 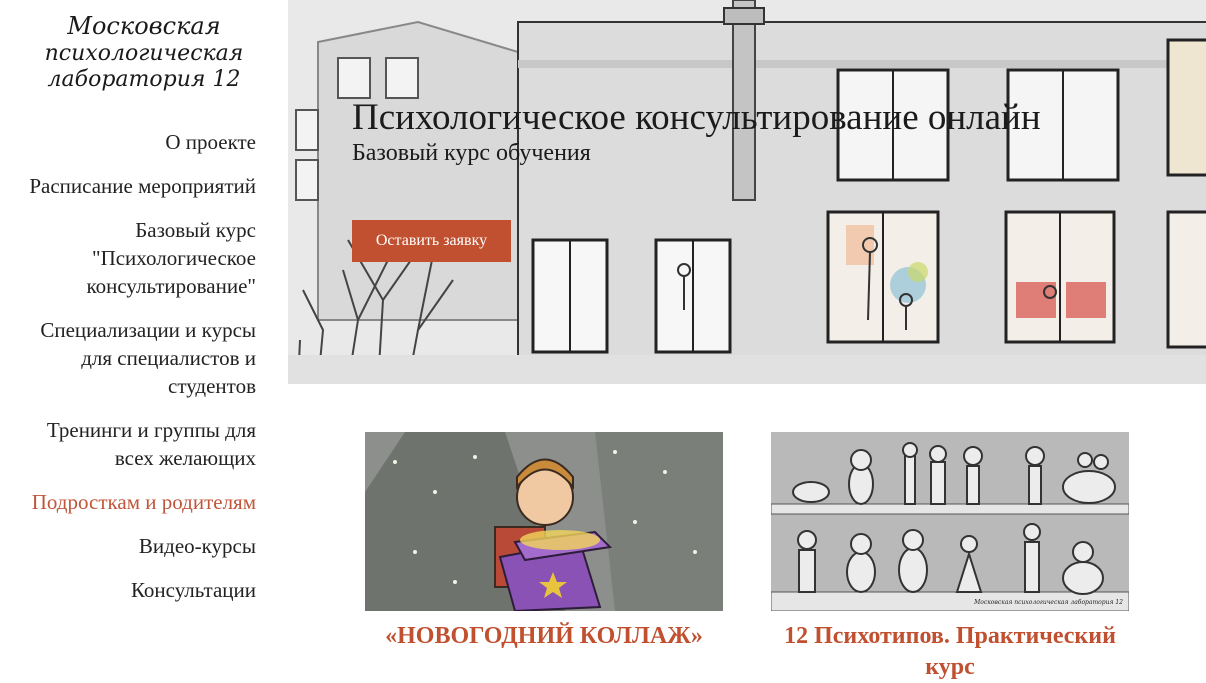 I want to click on logo-line-2: психологическая, so click(x=144, y=53).